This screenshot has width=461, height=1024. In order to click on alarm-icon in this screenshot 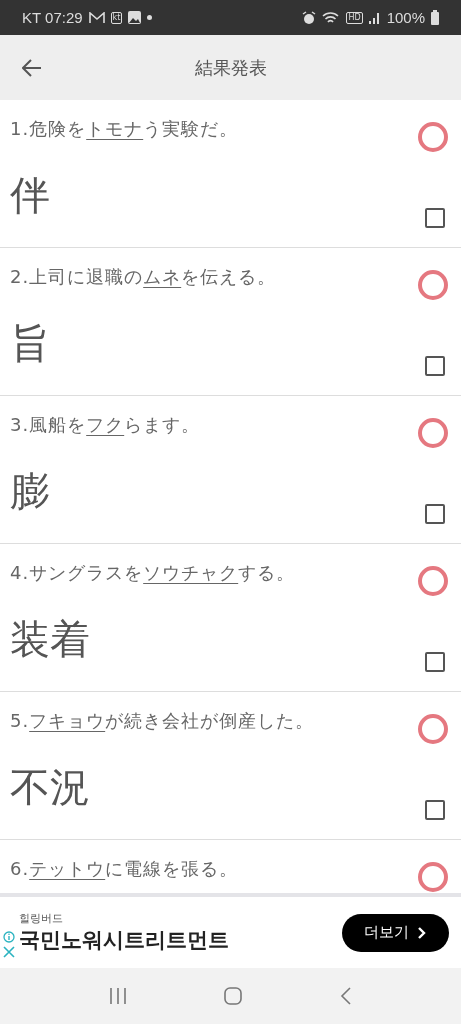, I will do `click(309, 17)`.